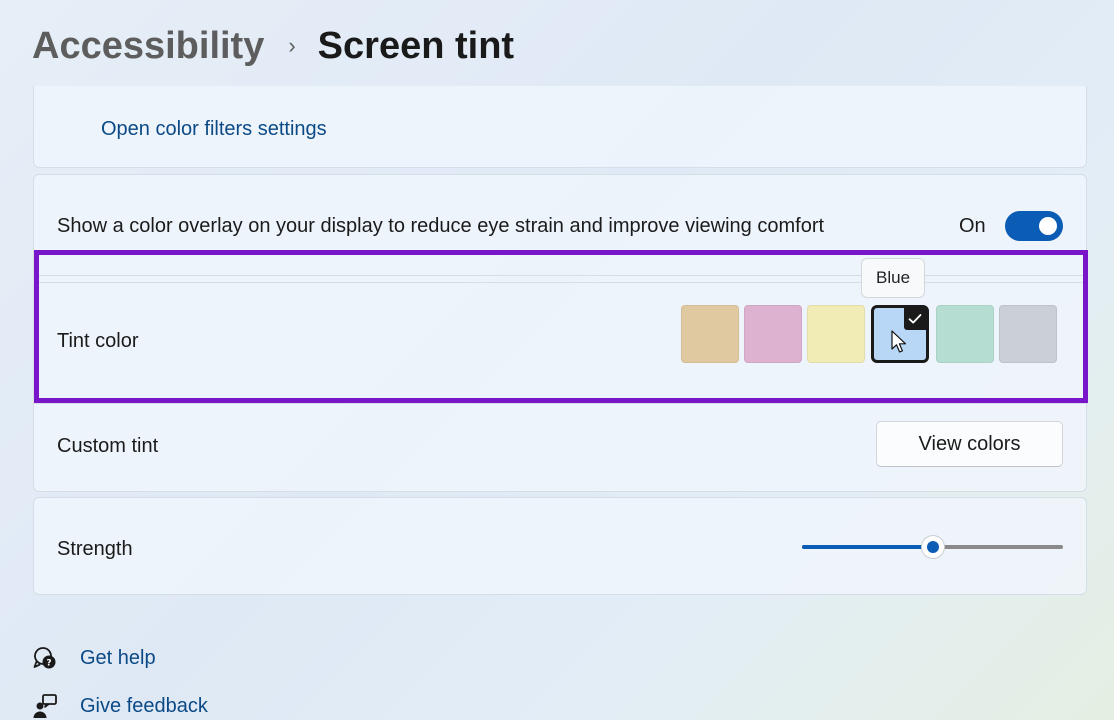  What do you see at coordinates (148, 46) in the screenshot?
I see `breadcrumb-parent: Accessibility` at bounding box center [148, 46].